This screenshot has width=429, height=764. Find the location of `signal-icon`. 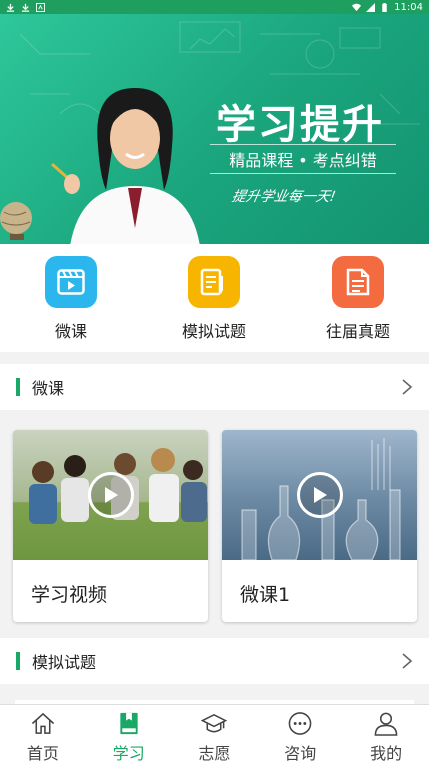

signal-icon is located at coordinates (371, 7).